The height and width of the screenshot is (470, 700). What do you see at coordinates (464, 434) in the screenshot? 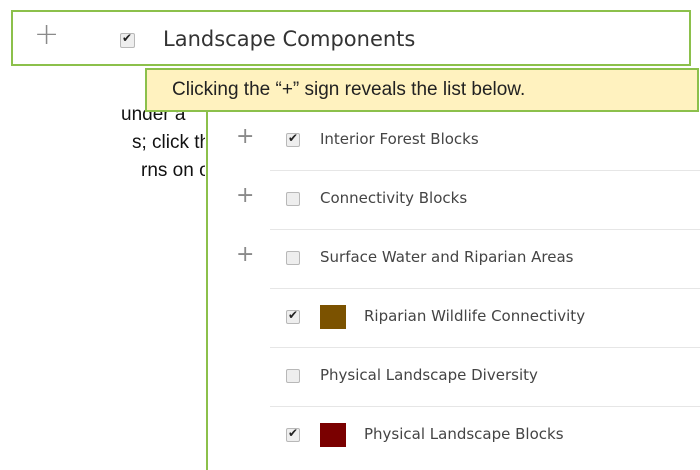
I see `layer-label: Physical Landscape Blocks` at bounding box center [464, 434].